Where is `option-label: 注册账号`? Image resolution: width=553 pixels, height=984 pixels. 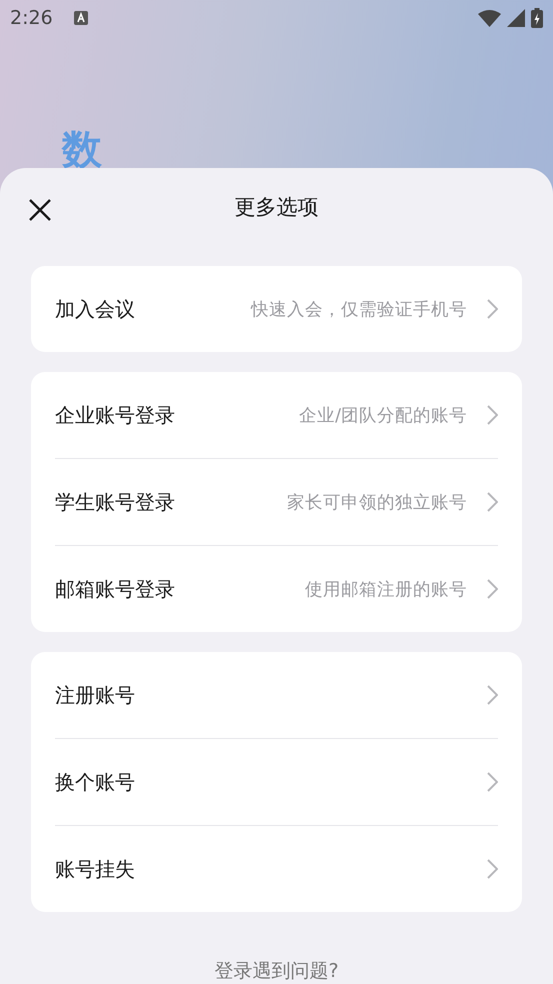
option-label: 注册账号 is located at coordinates (95, 695).